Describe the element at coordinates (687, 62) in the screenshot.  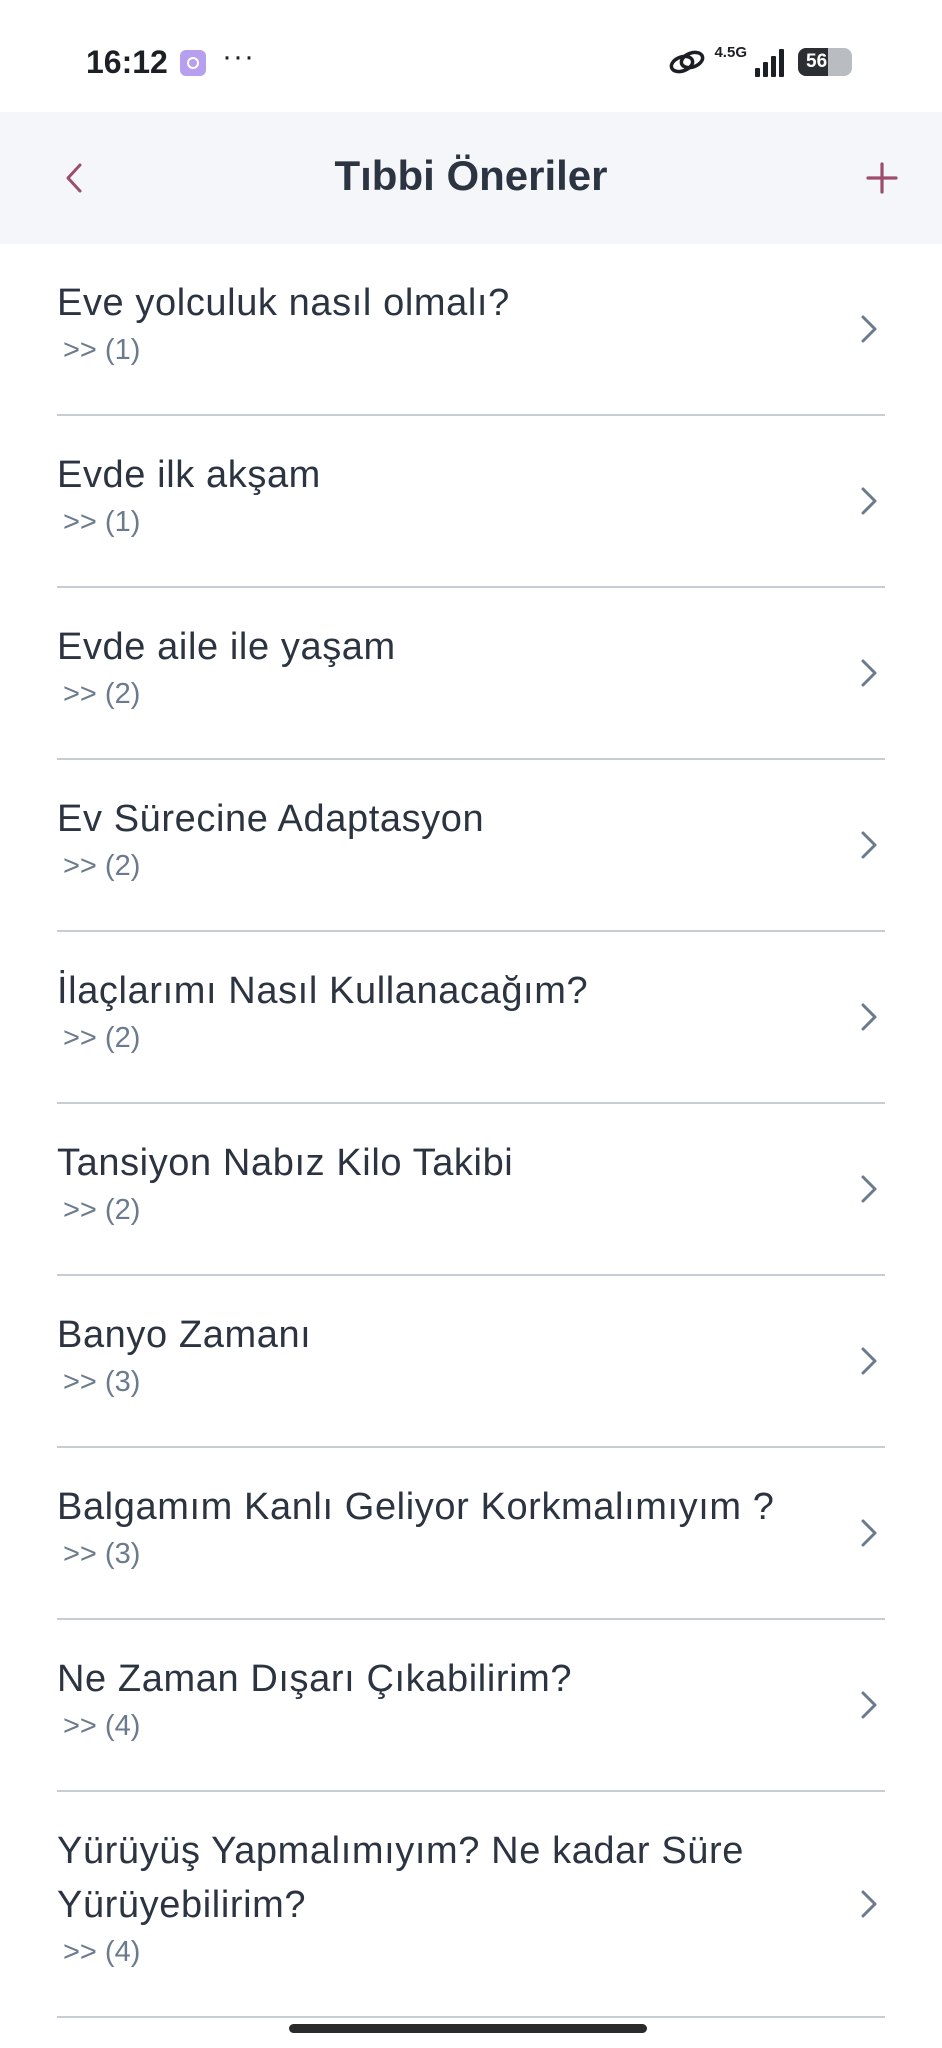
I see `link-icon` at that location.